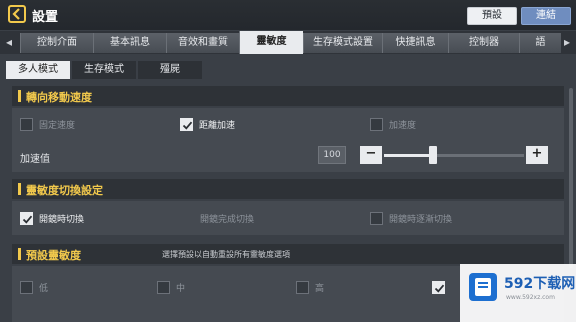 The height and width of the screenshot is (322, 576). I want to click on subtab-survival: 生存模式, so click(104, 70).